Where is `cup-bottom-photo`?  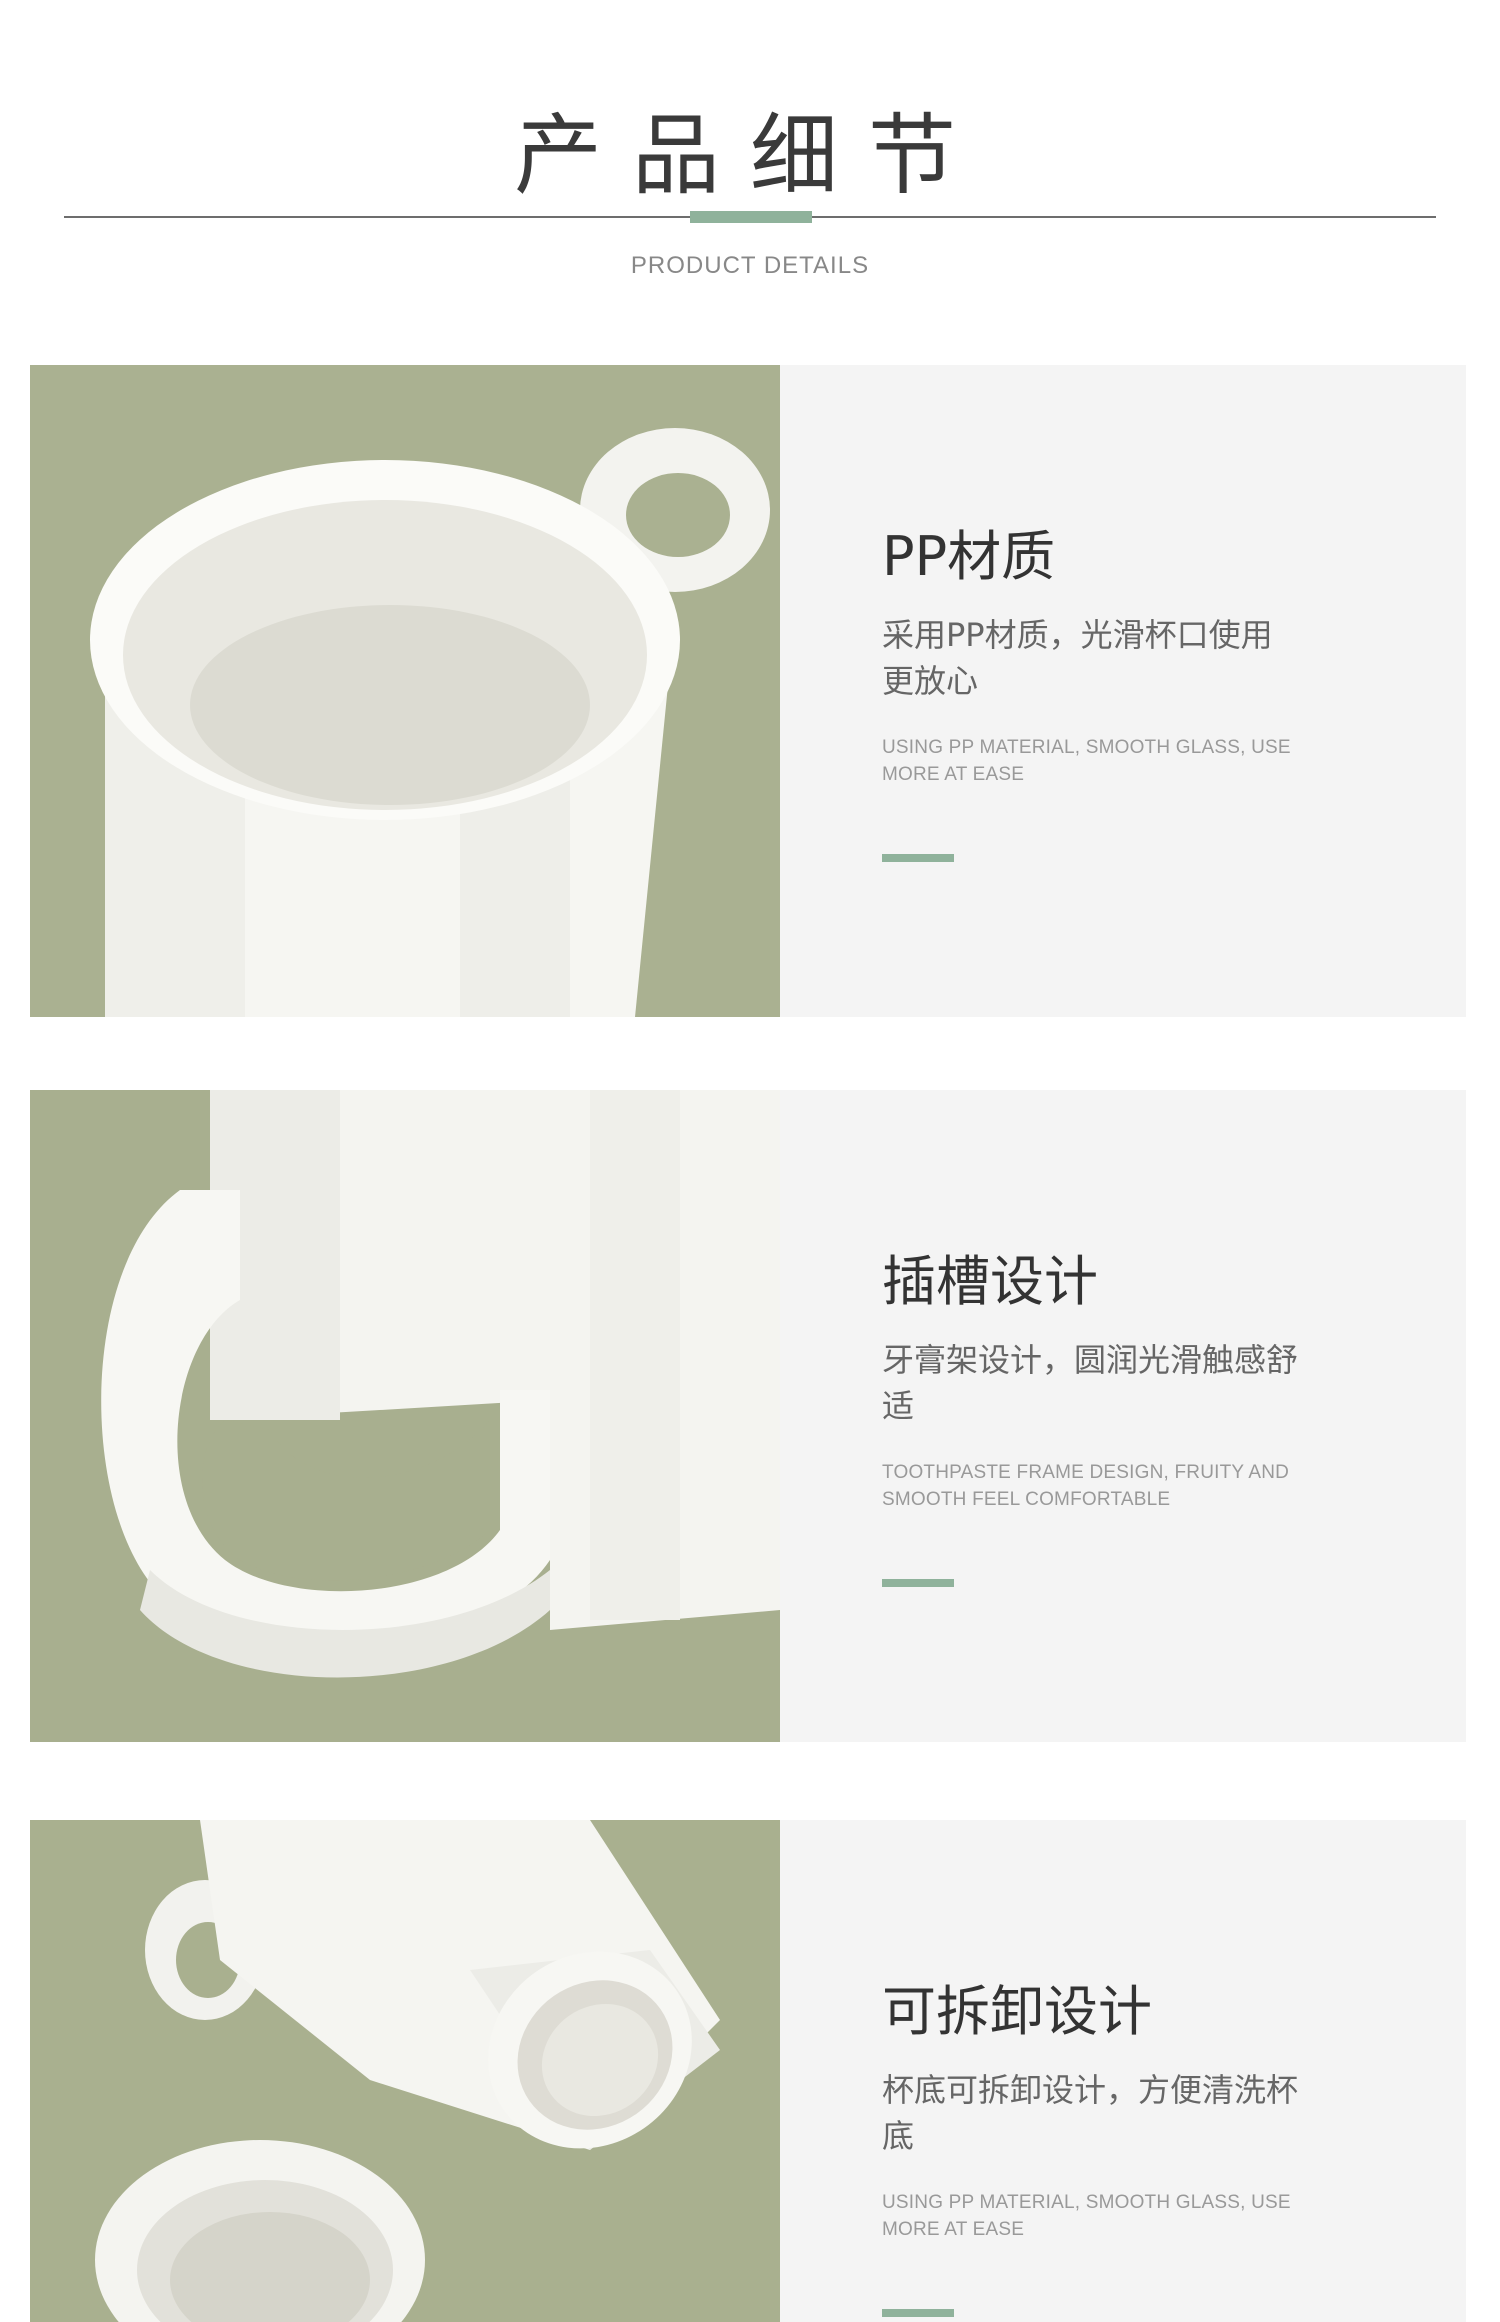
cup-bottom-photo is located at coordinates (405, 2071).